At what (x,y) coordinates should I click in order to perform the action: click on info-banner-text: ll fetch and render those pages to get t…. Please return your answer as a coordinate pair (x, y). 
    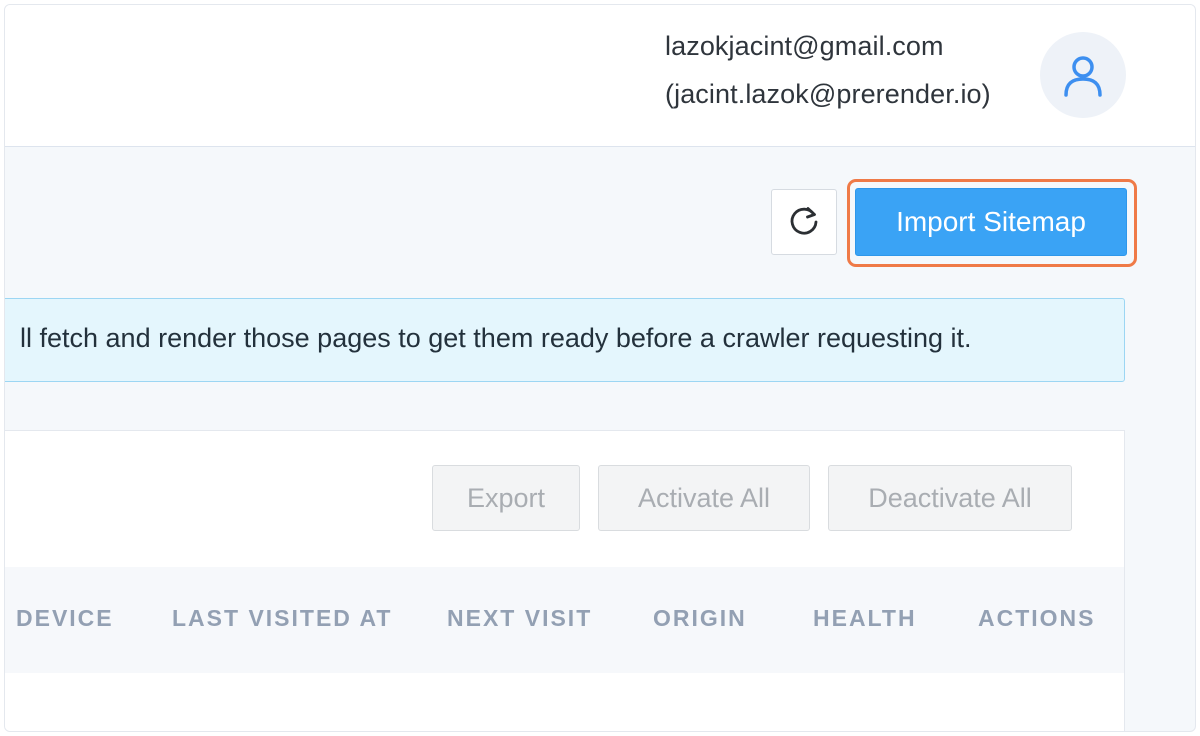
    Looking at the image, I should click on (496, 338).